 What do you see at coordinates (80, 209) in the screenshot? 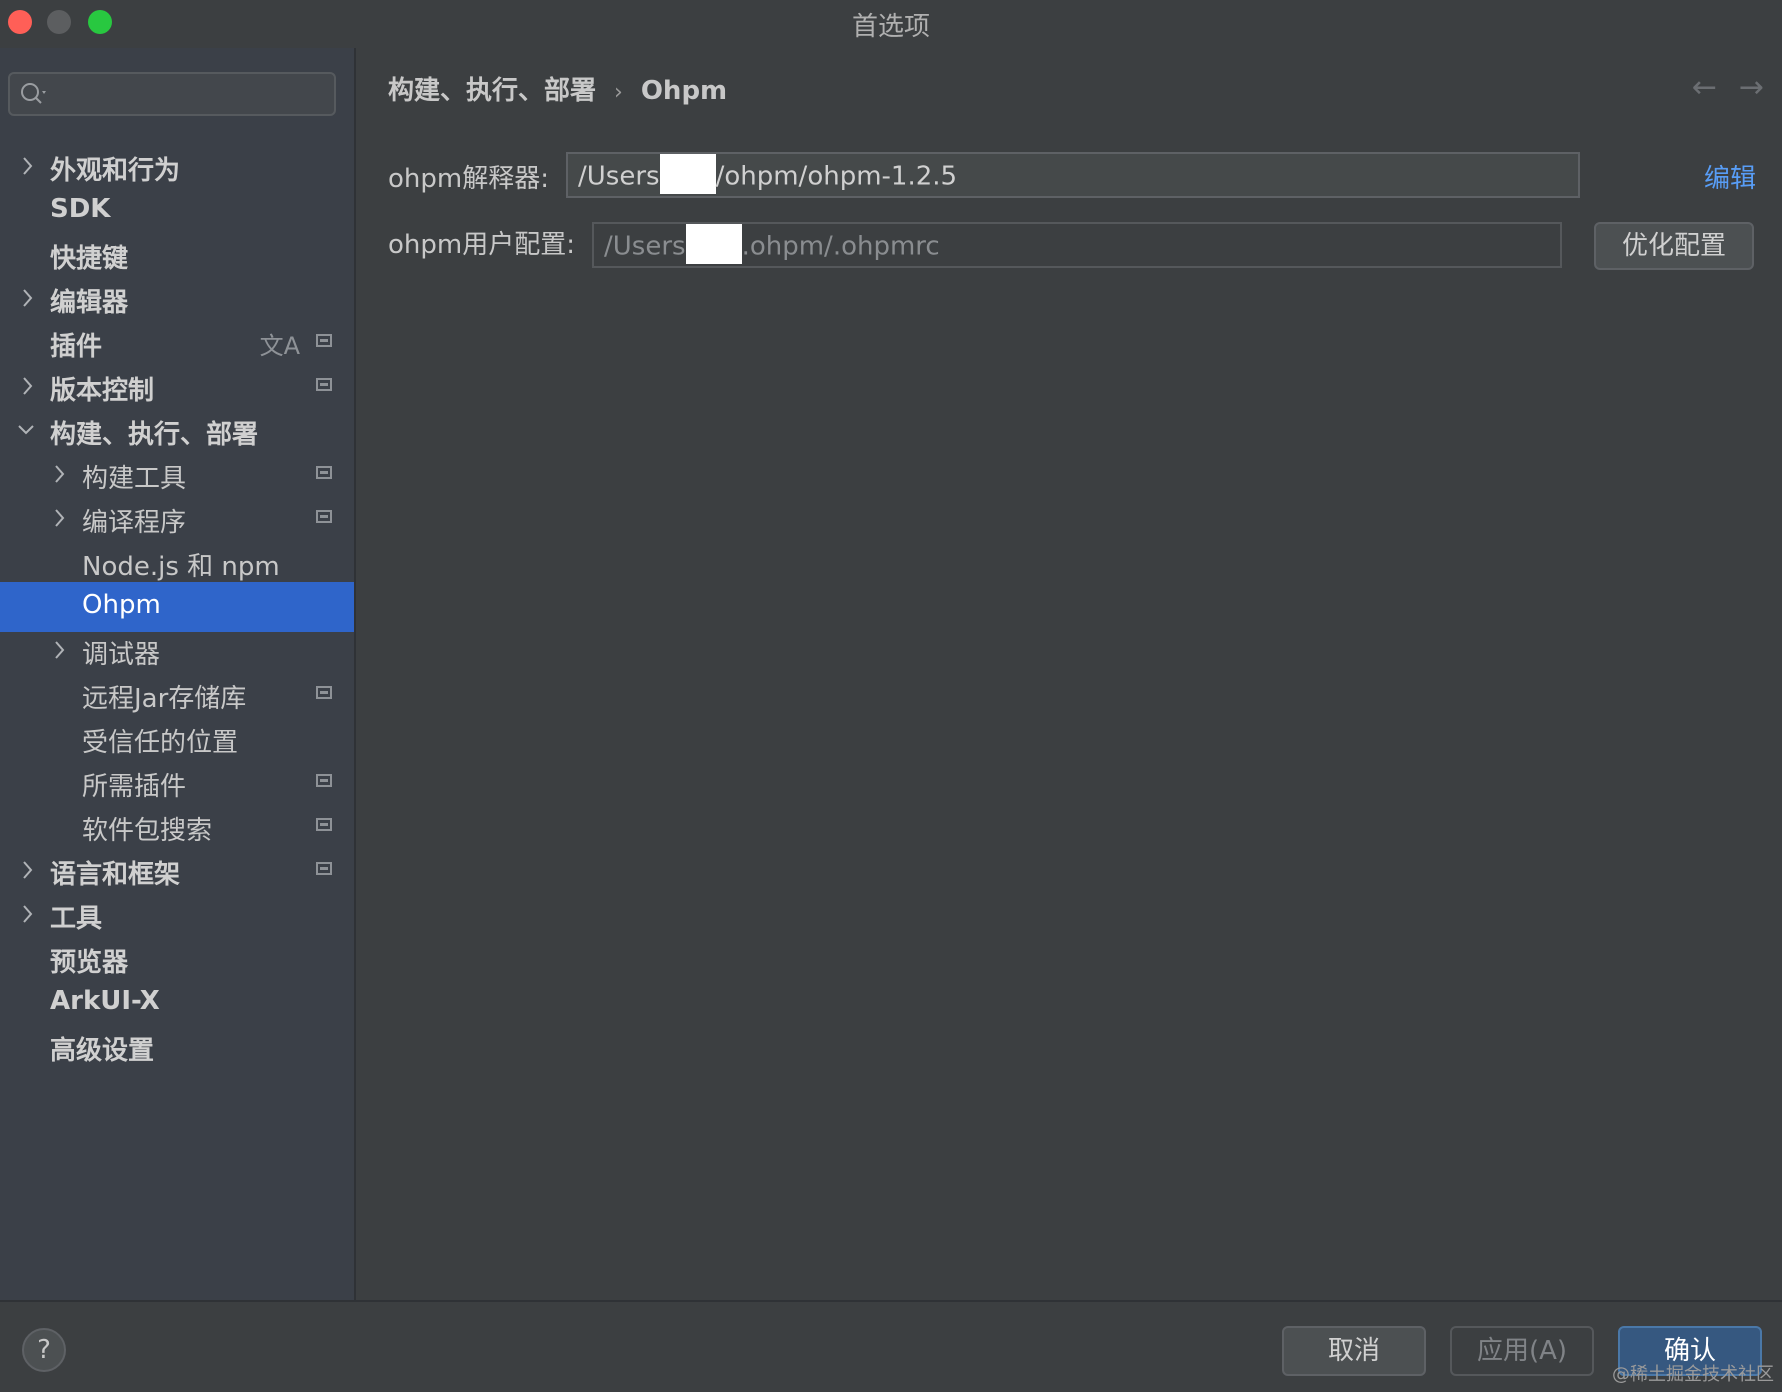
I see `sidebar-item-label: SDK` at bounding box center [80, 209].